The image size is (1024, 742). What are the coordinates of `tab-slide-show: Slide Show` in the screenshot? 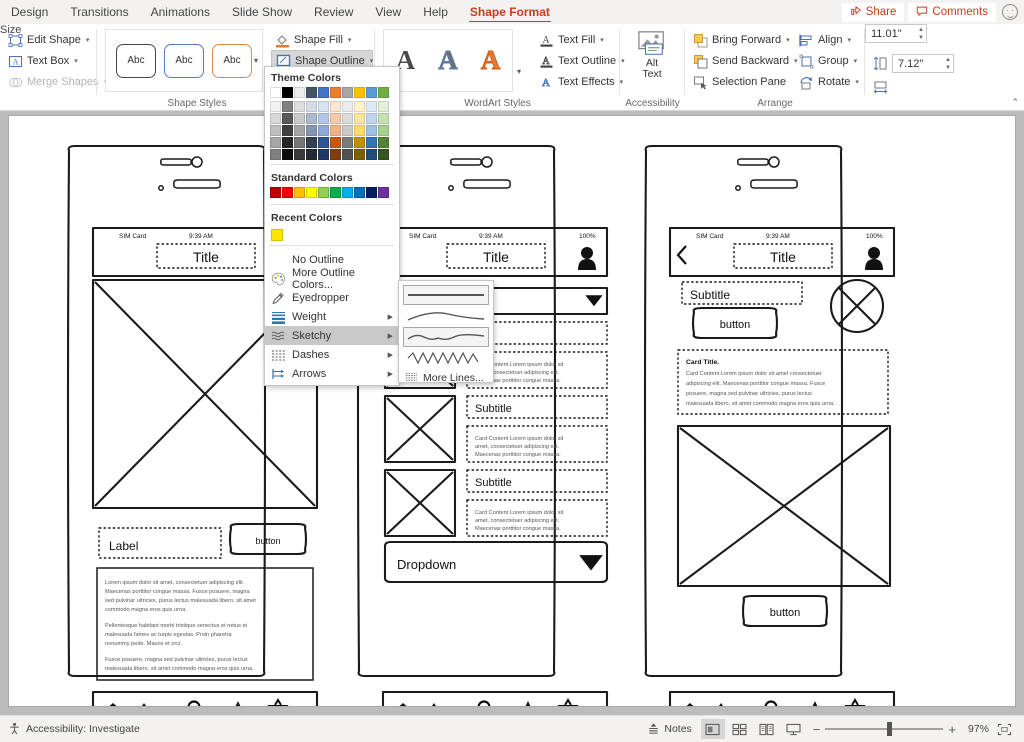 It's located at (262, 12).